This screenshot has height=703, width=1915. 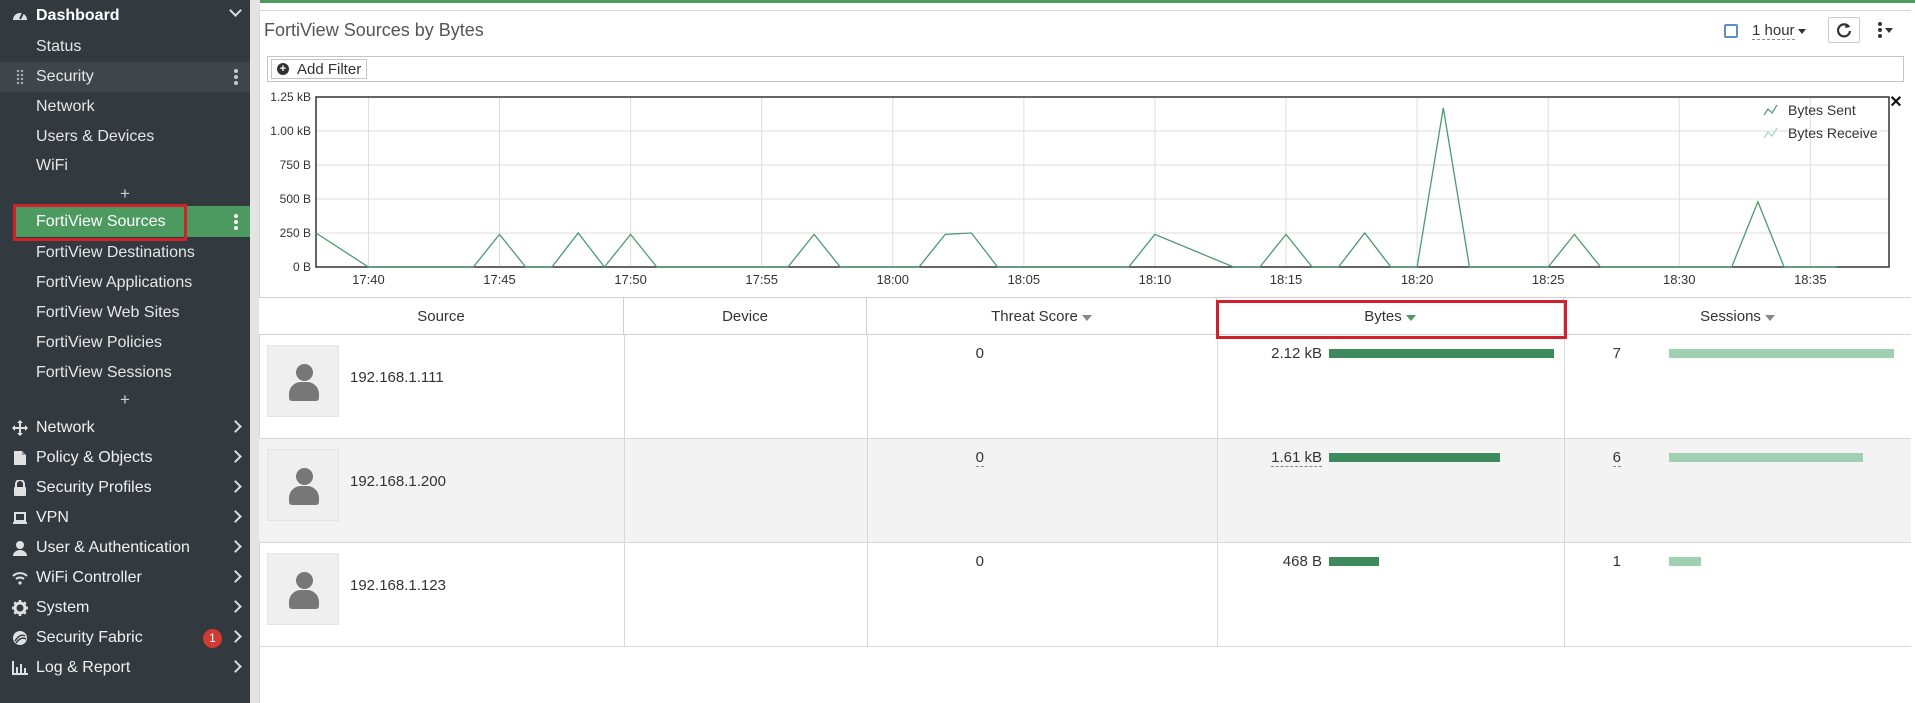 What do you see at coordinates (1441, 353) in the screenshot?
I see `bytes-bar` at bounding box center [1441, 353].